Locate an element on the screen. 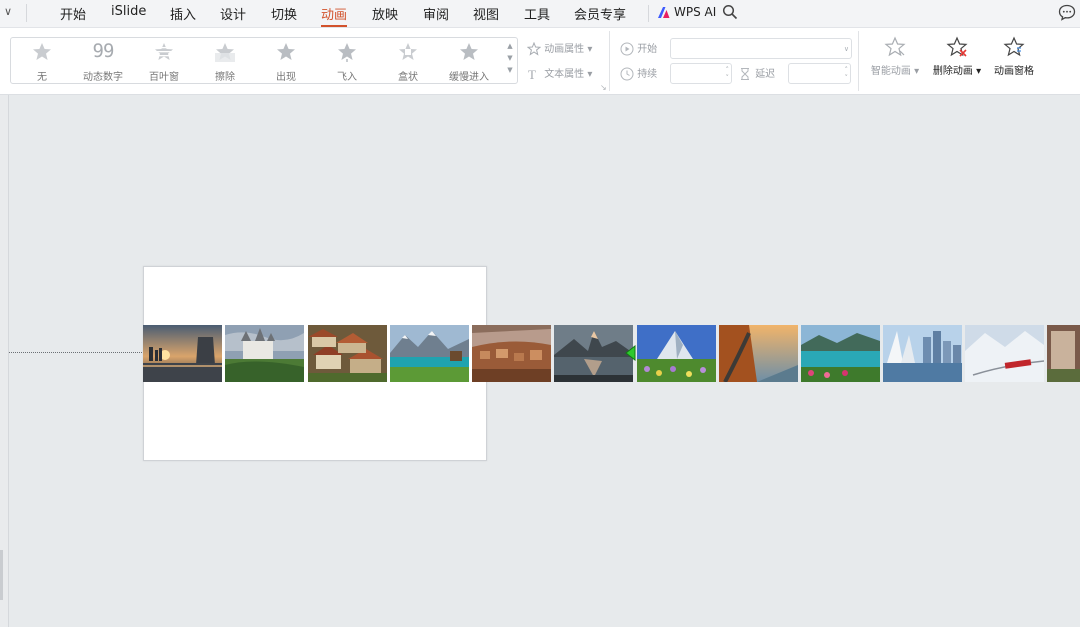 The image size is (1080, 627). smart-animation-star-icon is located at coordinates (895, 46).